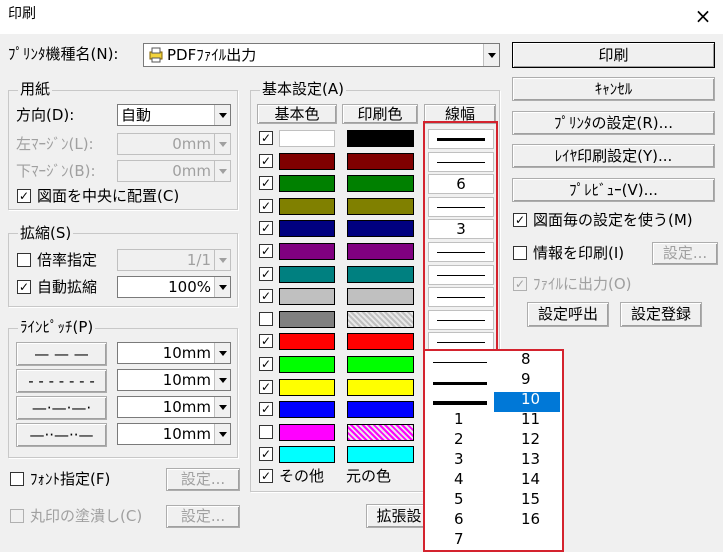 This screenshot has height=552, width=723. I want to click on bottom-margin-select: 0mm, so click(174, 171).